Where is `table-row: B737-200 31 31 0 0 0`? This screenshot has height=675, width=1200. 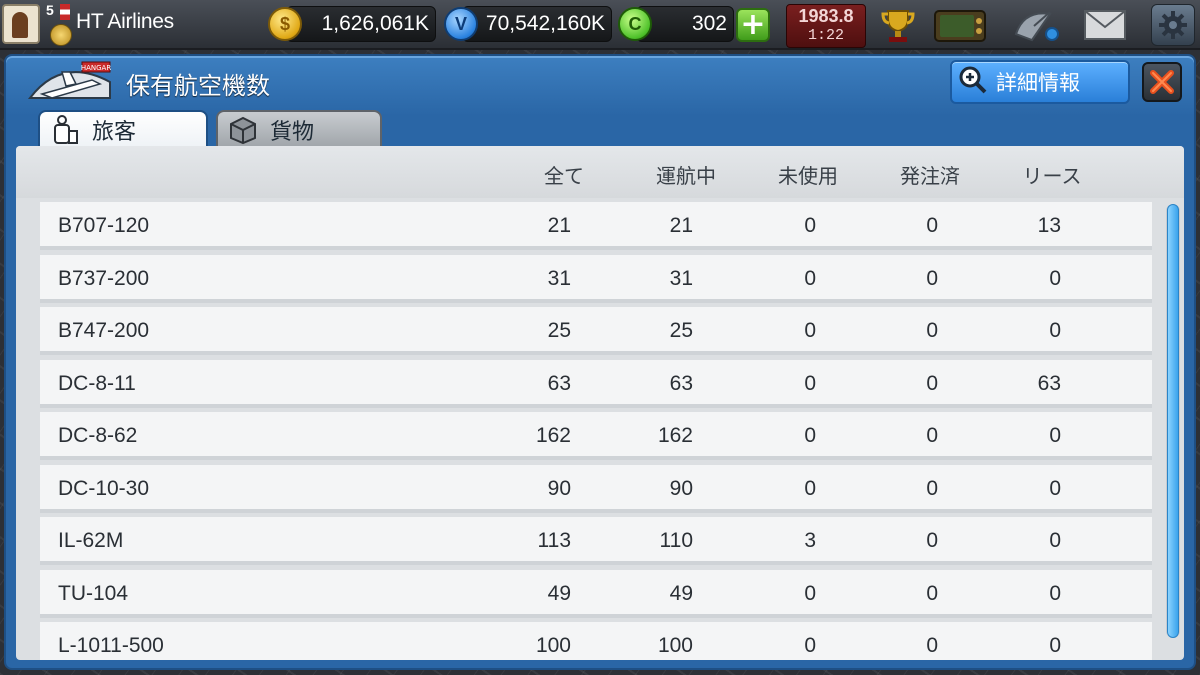
table-row: B737-200 31 31 0 0 0 is located at coordinates (596, 278).